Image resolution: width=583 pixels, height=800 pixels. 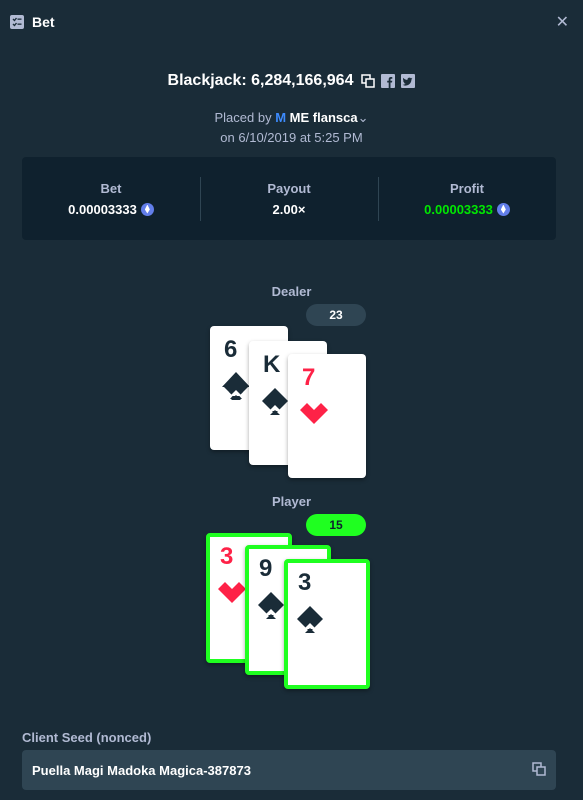 I want to click on user-rank-badge: M, so click(x=281, y=117).